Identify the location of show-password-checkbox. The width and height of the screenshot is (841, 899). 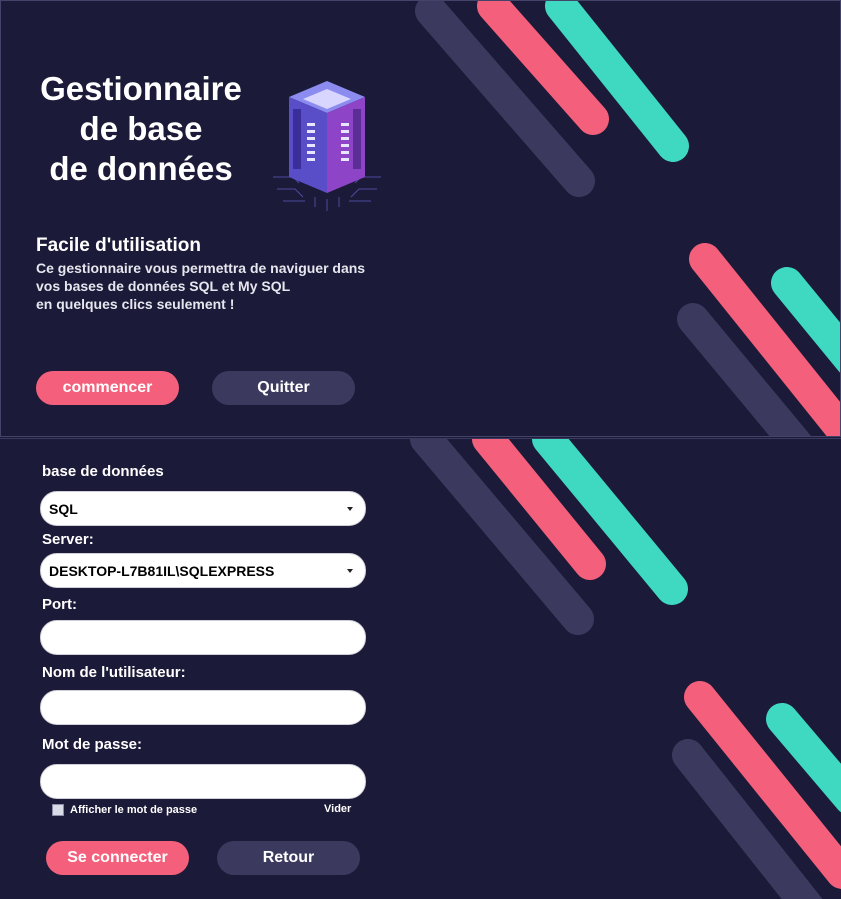
(58, 810).